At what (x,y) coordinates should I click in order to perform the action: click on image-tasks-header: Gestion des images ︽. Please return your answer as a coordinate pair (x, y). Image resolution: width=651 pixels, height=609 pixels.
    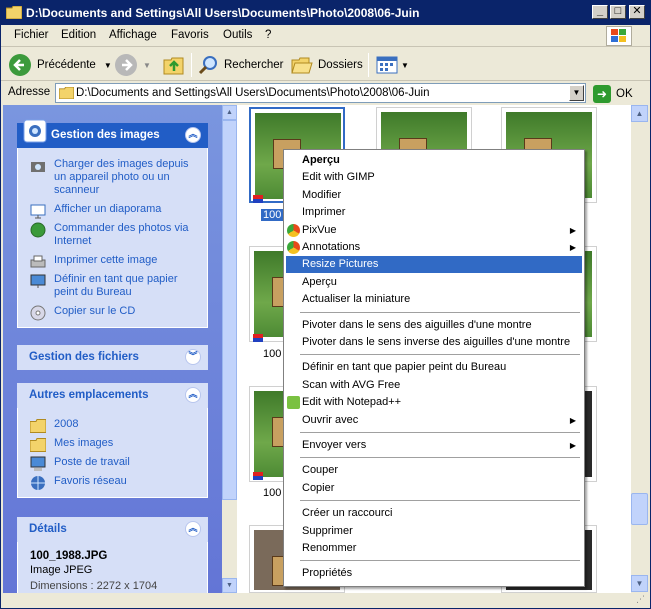
    Looking at the image, I should click on (112, 133).